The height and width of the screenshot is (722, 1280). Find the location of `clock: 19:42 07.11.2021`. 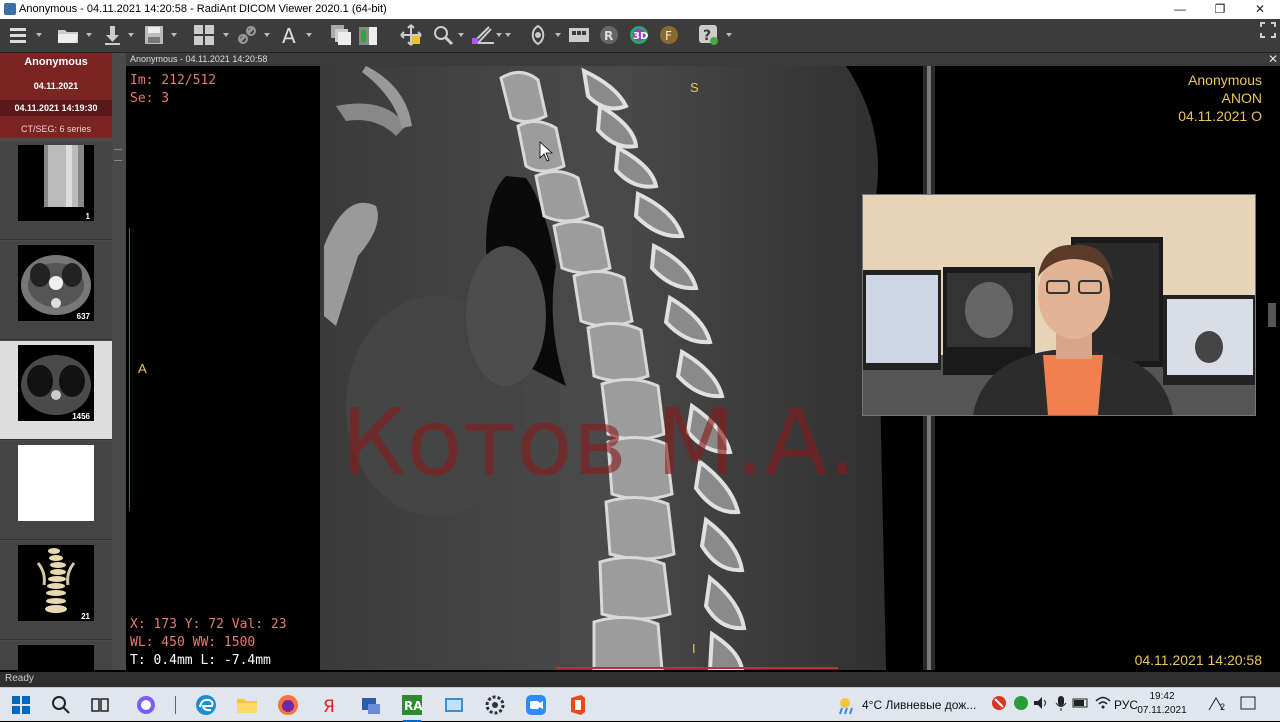

clock: 19:42 07.11.2021 is located at coordinates (1162, 704).